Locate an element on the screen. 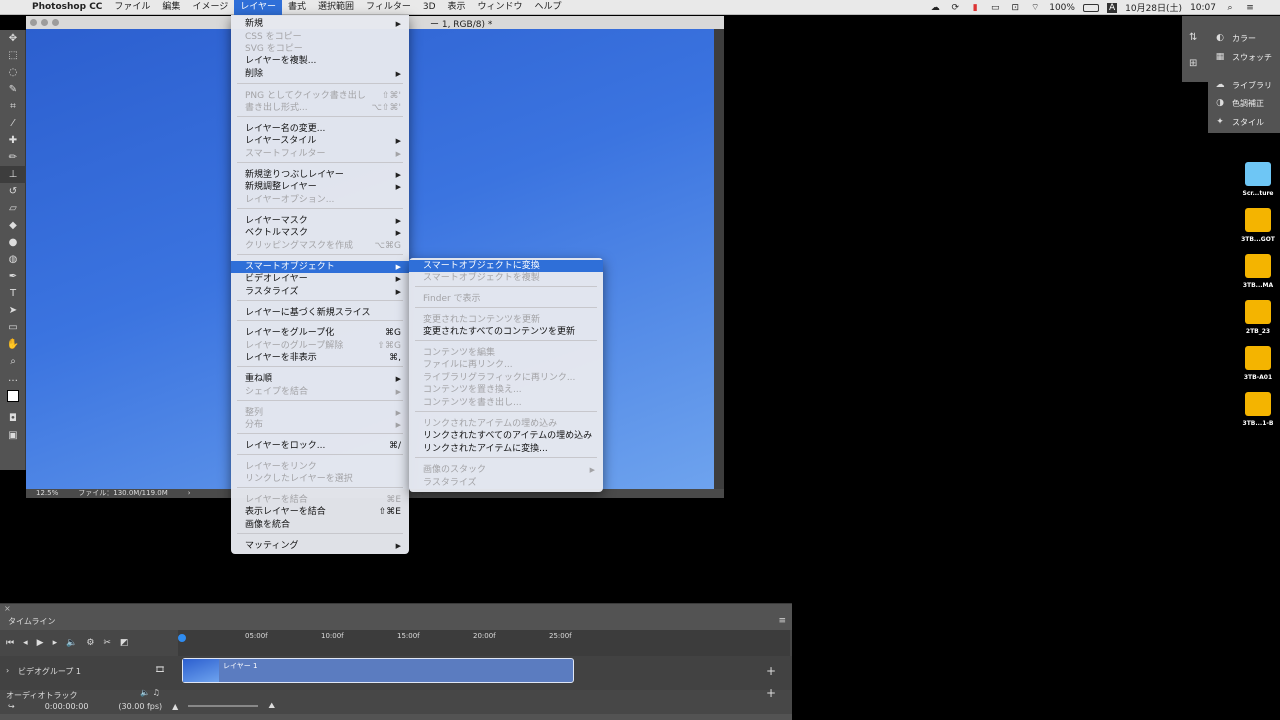  panel-swatches: ▦ スウォッチ is located at coordinates (1243, 57).